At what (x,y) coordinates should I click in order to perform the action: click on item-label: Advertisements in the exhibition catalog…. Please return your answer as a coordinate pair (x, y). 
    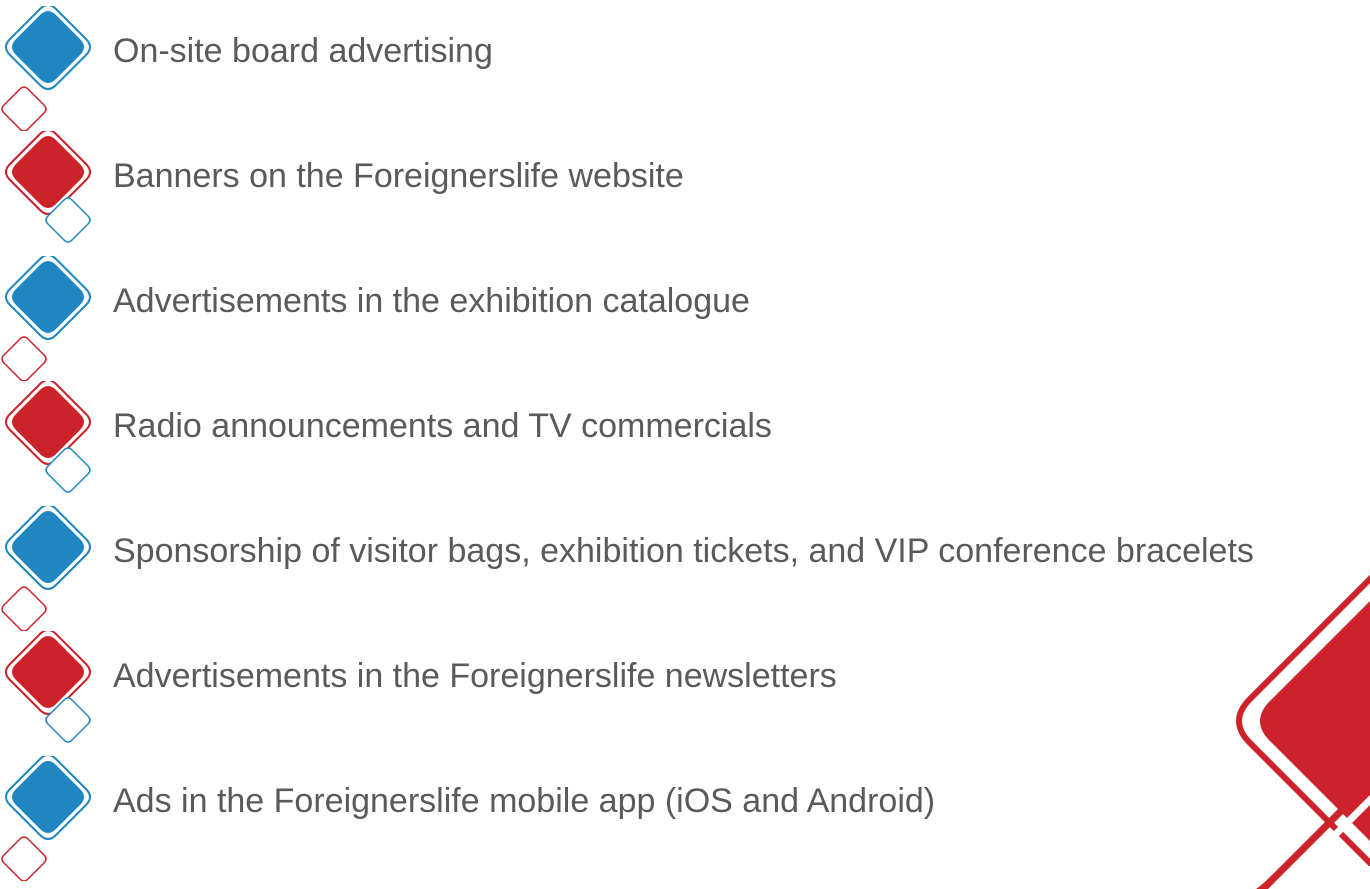
    Looking at the image, I should click on (431, 301).